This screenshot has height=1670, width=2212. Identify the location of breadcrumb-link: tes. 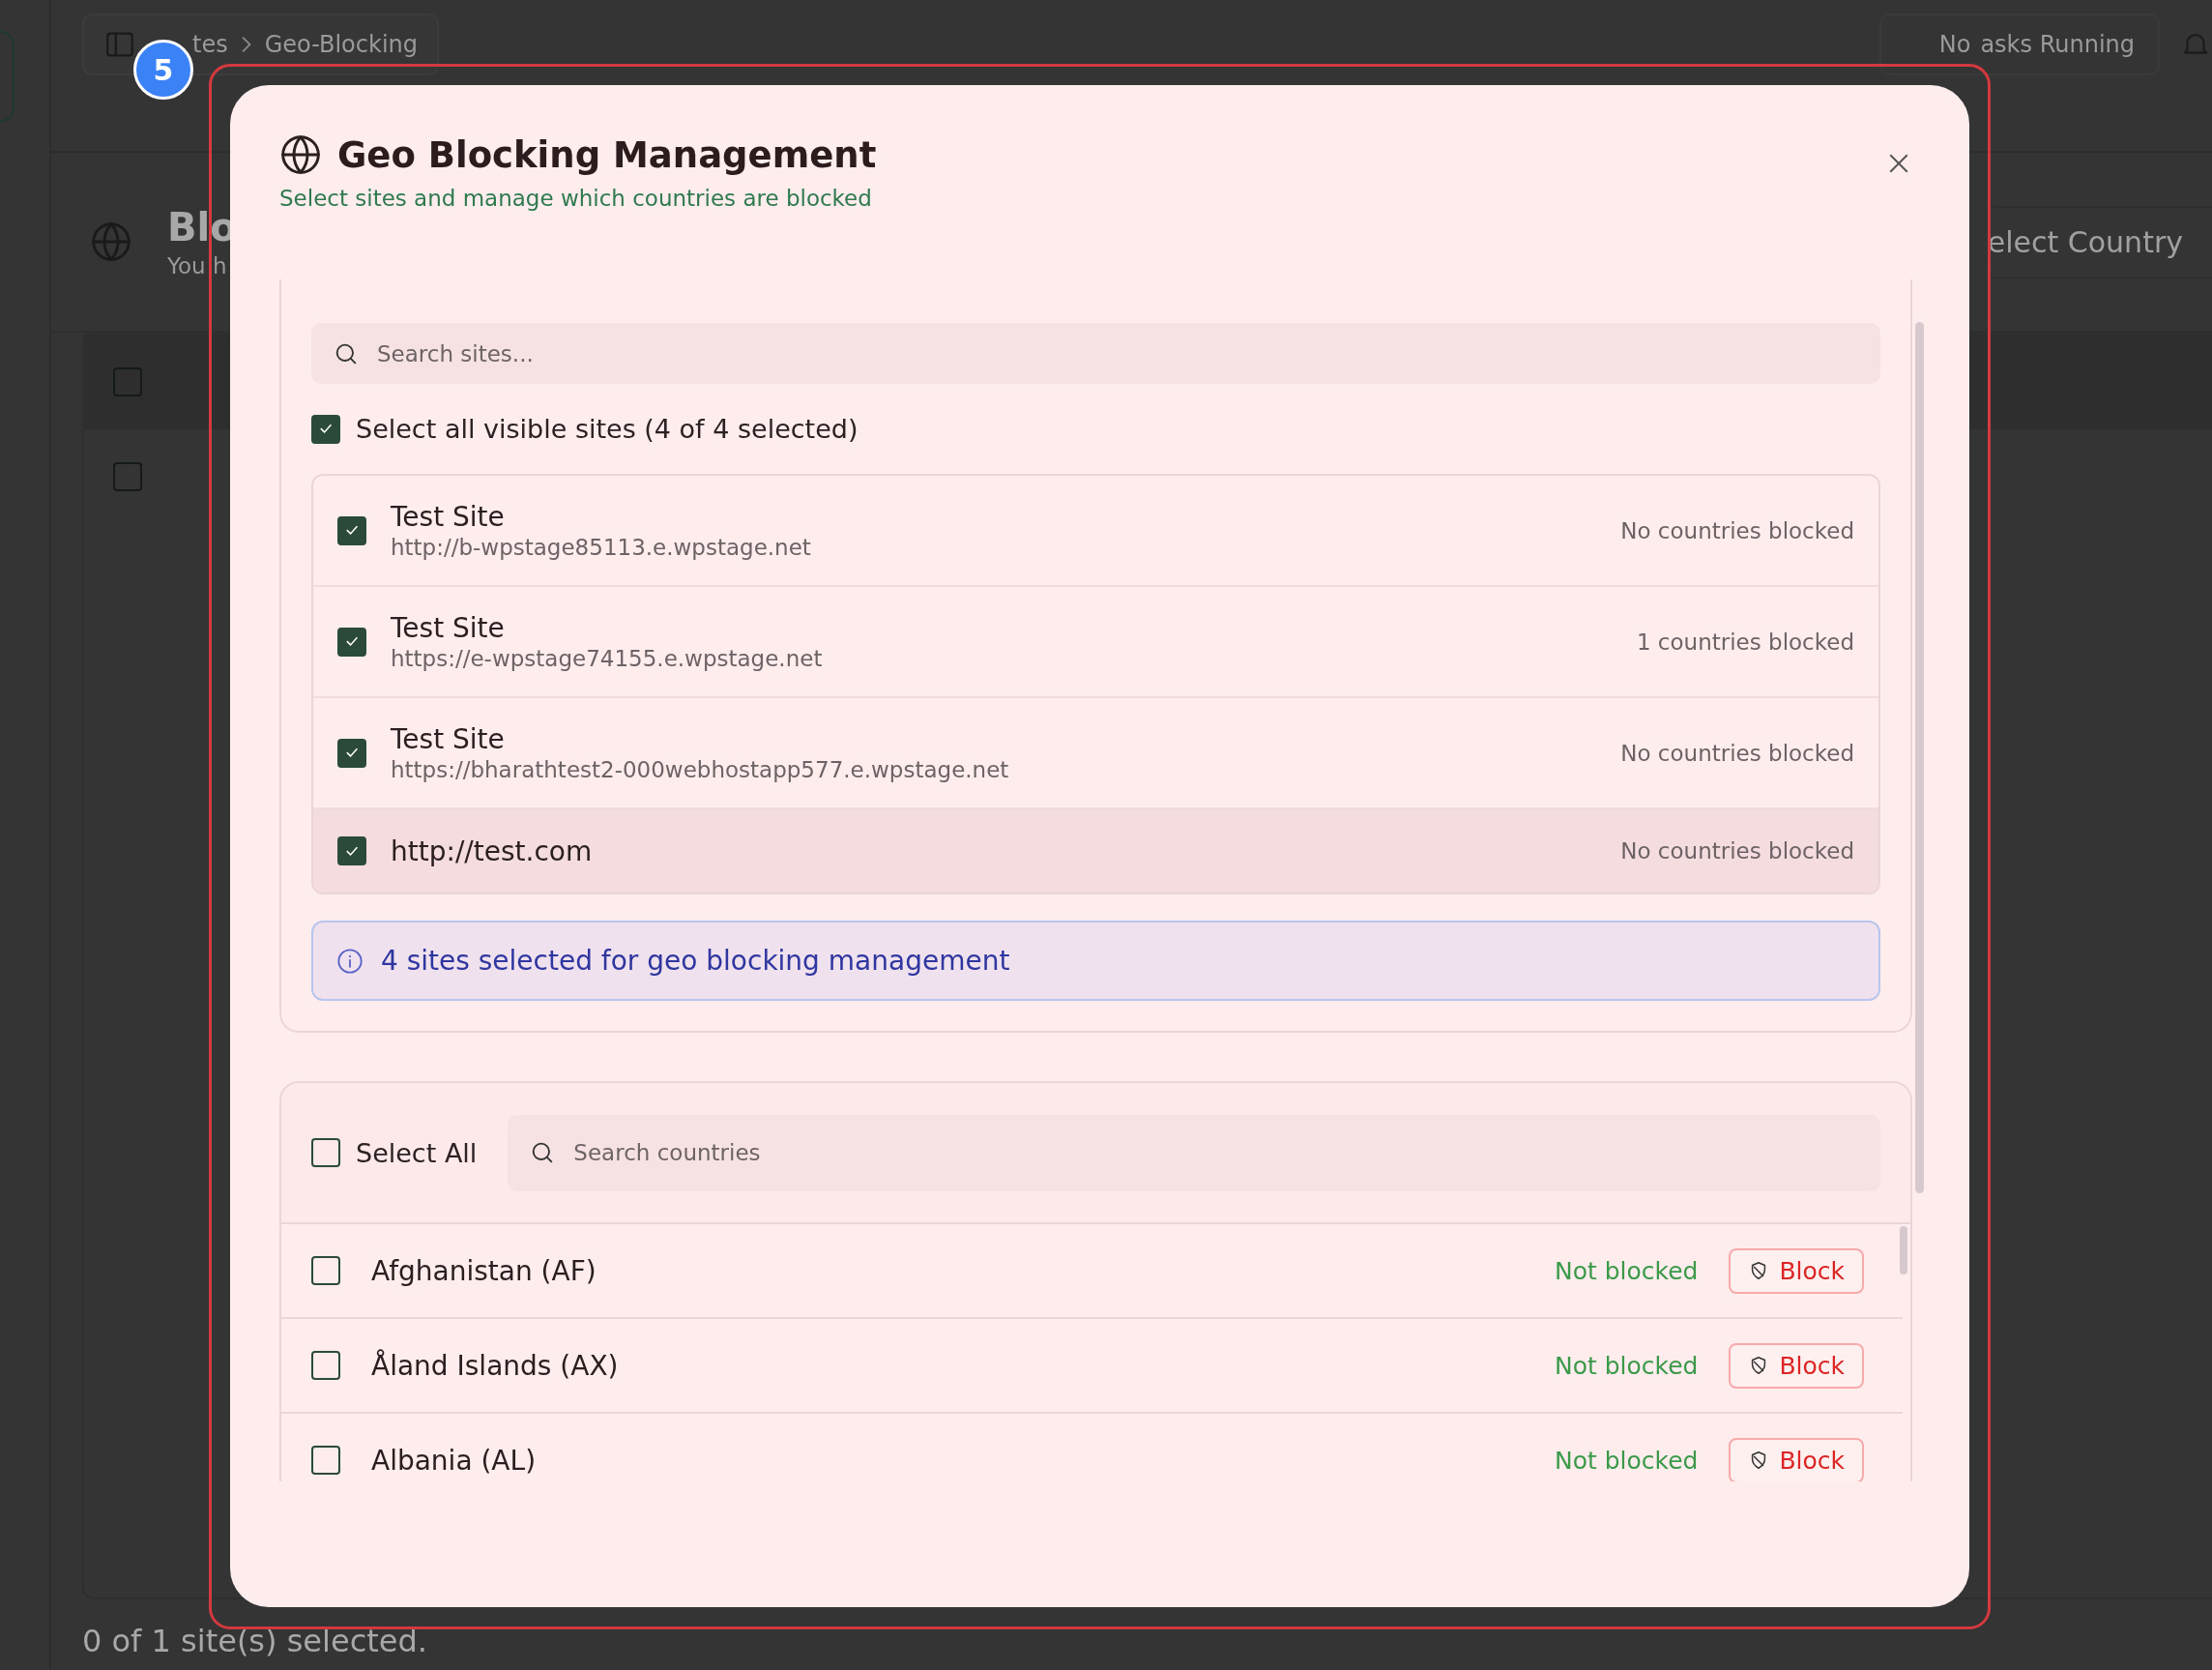
(210, 44).